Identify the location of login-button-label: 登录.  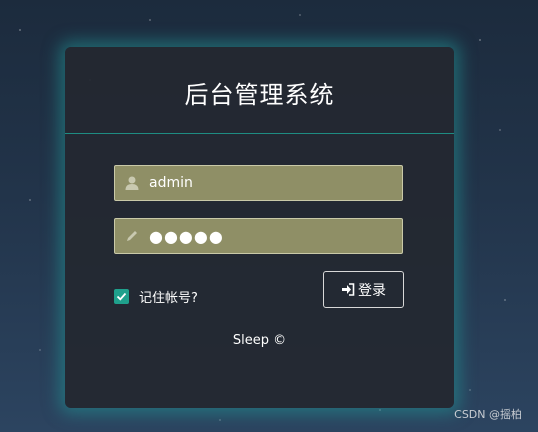
(372, 290).